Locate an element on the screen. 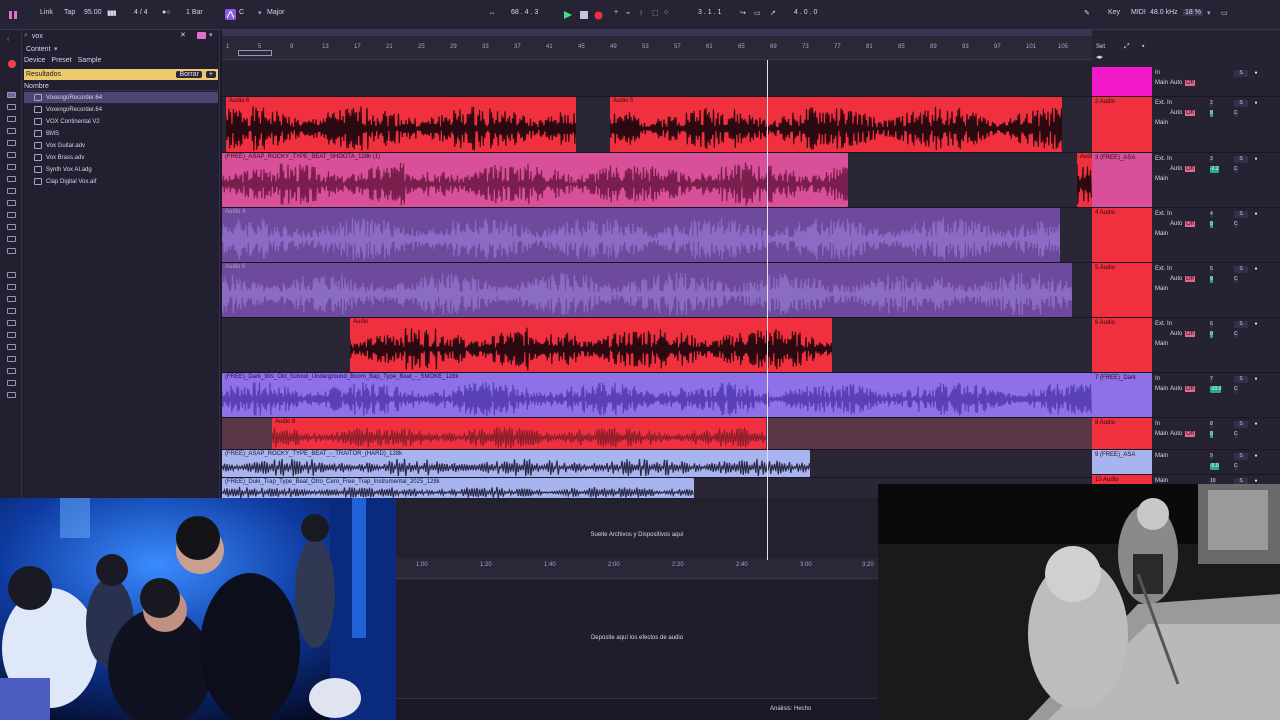  audio-clip: Audio 6 is located at coordinates (647, 290).